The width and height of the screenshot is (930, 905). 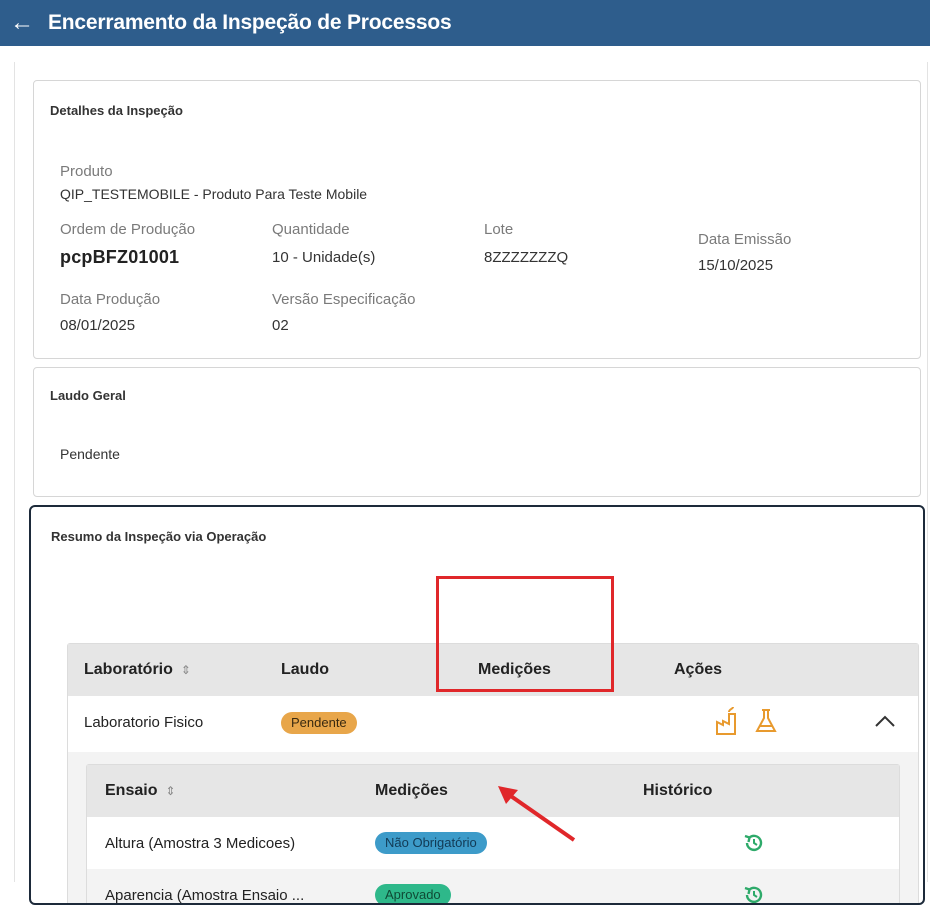 I want to click on annotation-arrow-icon, so click(x=537, y=814).